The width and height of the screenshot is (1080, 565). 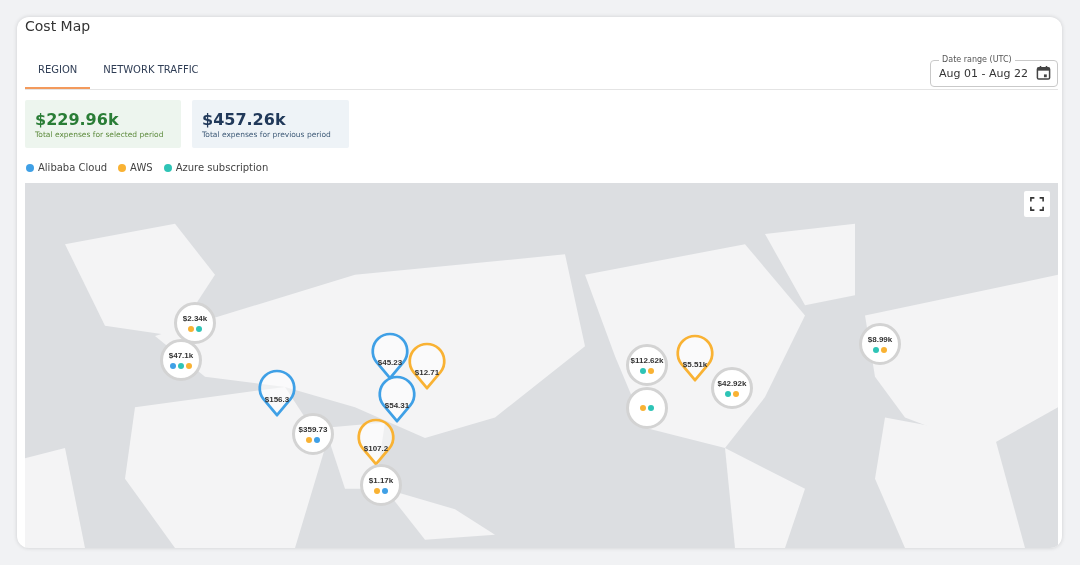 I want to click on field-value: Aug 01 - Aug 22, so click(x=983, y=73).